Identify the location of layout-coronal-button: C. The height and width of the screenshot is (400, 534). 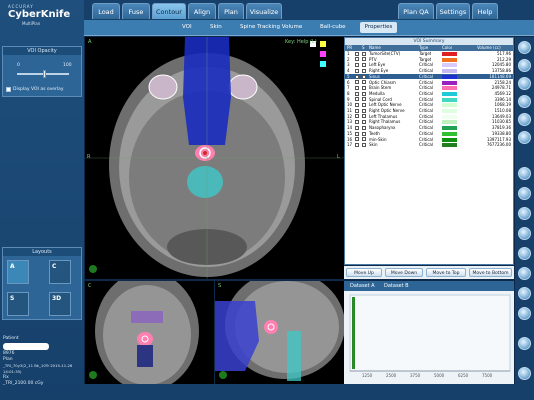
(60, 272).